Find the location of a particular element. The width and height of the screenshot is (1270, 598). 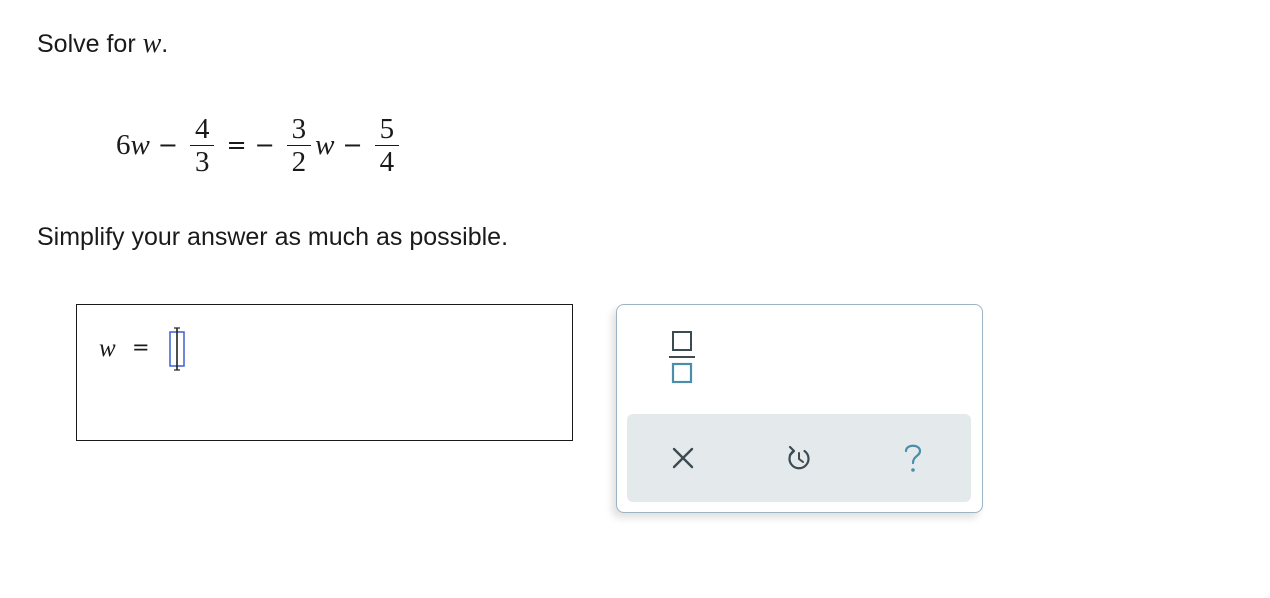

prompt-text: Solve for w. is located at coordinates (102, 44).